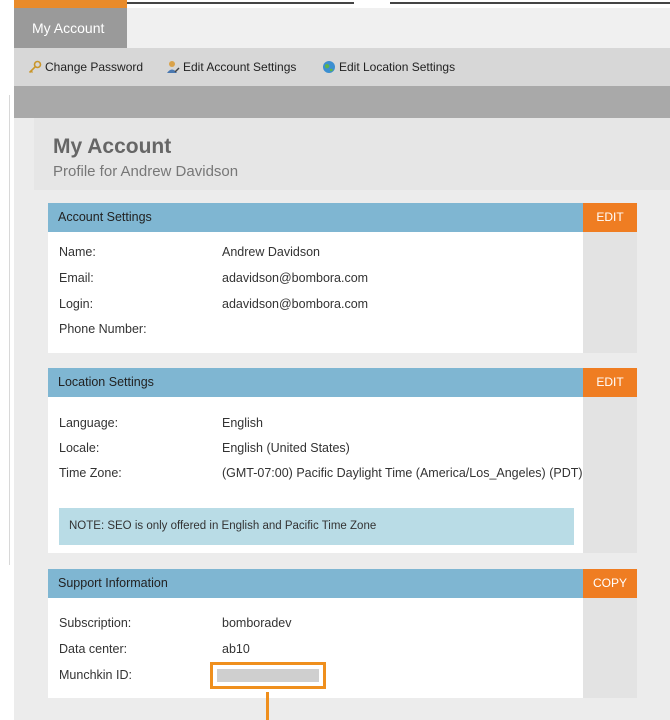 The width and height of the screenshot is (670, 720). Describe the element at coordinates (112, 146) in the screenshot. I see `page-title: My Account` at that location.